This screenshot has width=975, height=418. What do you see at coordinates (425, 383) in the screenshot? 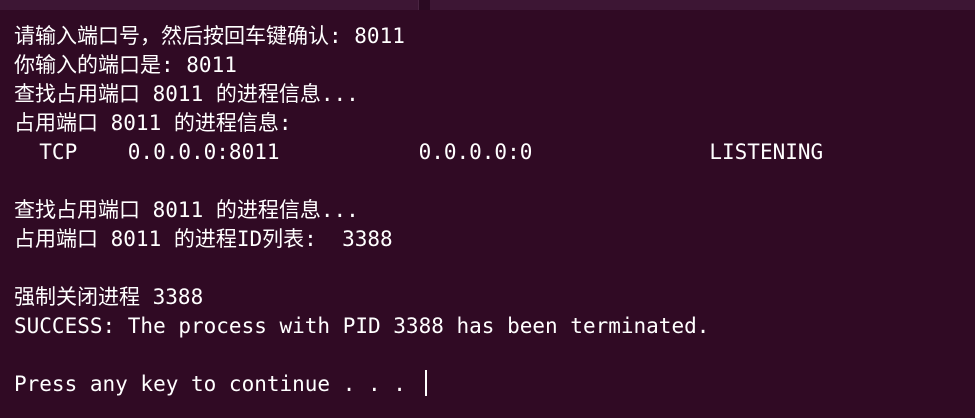
I see `text-cursor` at bounding box center [425, 383].